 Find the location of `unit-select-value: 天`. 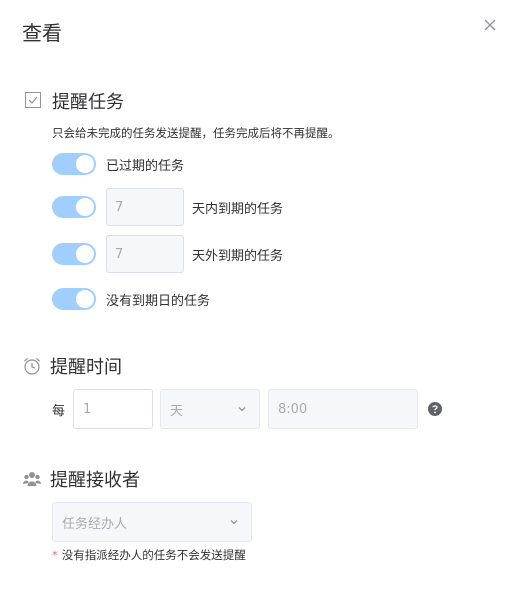

unit-select-value: 天 is located at coordinates (177, 411).